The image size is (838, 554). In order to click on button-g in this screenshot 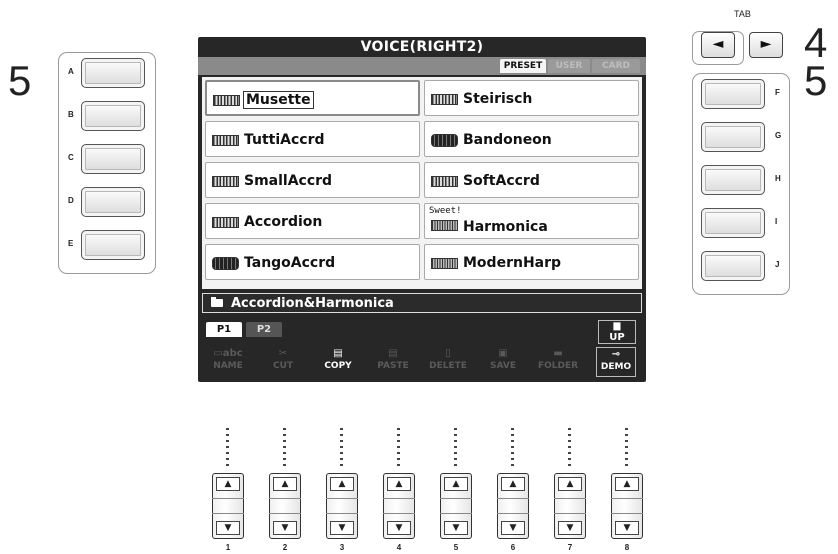, I will do `click(733, 137)`.